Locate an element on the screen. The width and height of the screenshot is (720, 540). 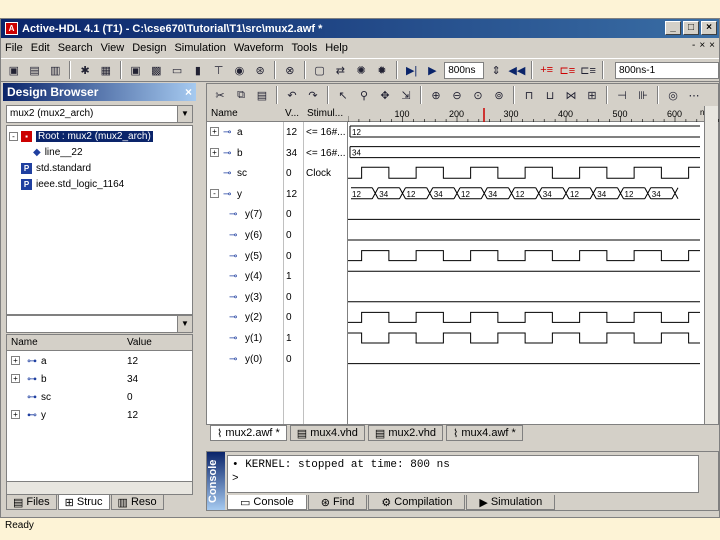
zoom-icon: ⚲ is located at coordinates (364, 95).